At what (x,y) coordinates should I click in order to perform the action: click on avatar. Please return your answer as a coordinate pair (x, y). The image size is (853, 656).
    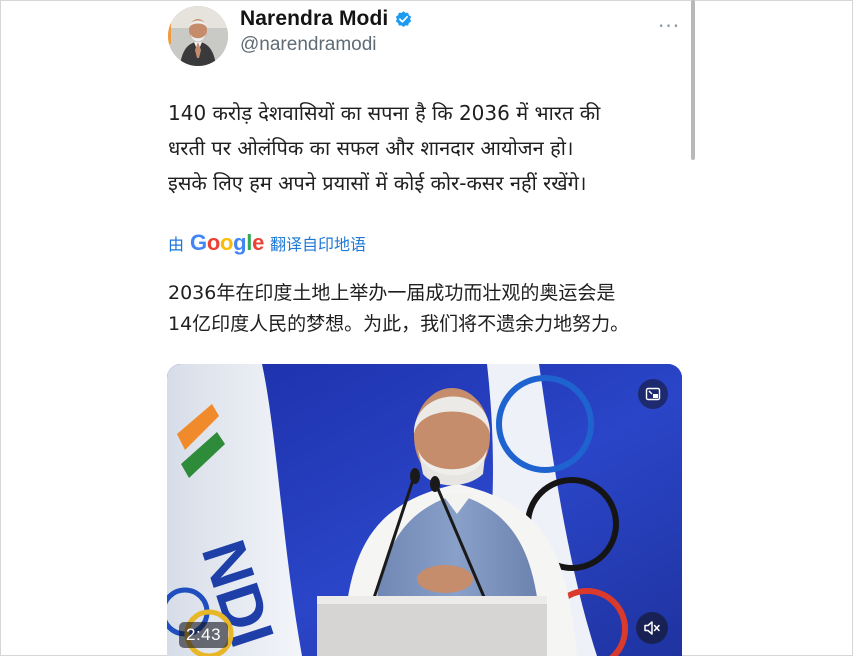
    Looking at the image, I should click on (198, 36).